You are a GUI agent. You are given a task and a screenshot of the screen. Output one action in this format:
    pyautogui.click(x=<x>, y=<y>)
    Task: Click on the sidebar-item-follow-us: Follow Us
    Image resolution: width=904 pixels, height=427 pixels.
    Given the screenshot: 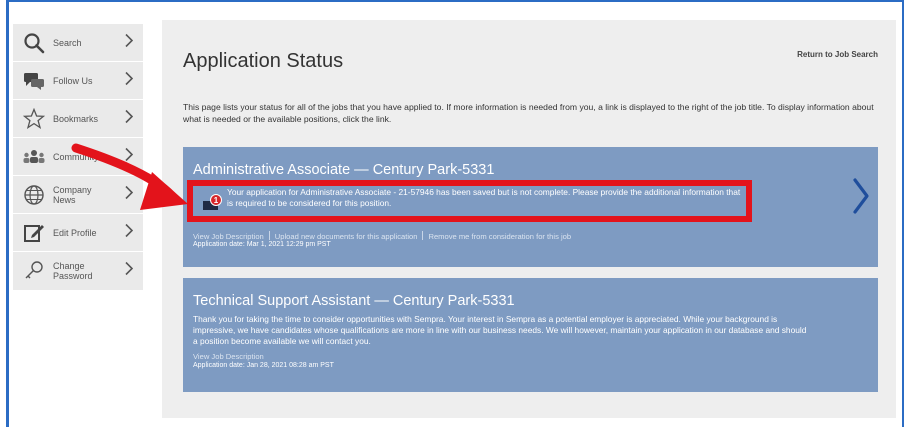 What is the action you would take?
    pyautogui.click(x=78, y=81)
    